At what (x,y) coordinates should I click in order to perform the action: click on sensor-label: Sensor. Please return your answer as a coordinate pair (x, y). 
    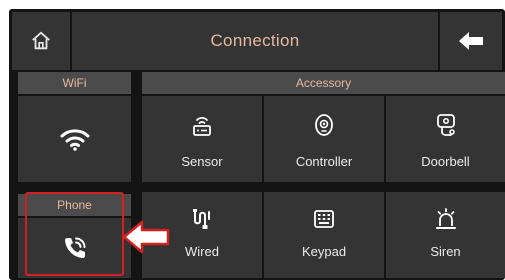
    Looking at the image, I should click on (202, 161).